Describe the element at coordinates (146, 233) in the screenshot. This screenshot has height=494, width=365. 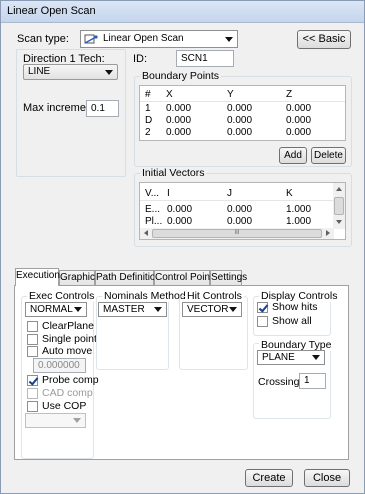
I see `scroll-left-icon` at that location.